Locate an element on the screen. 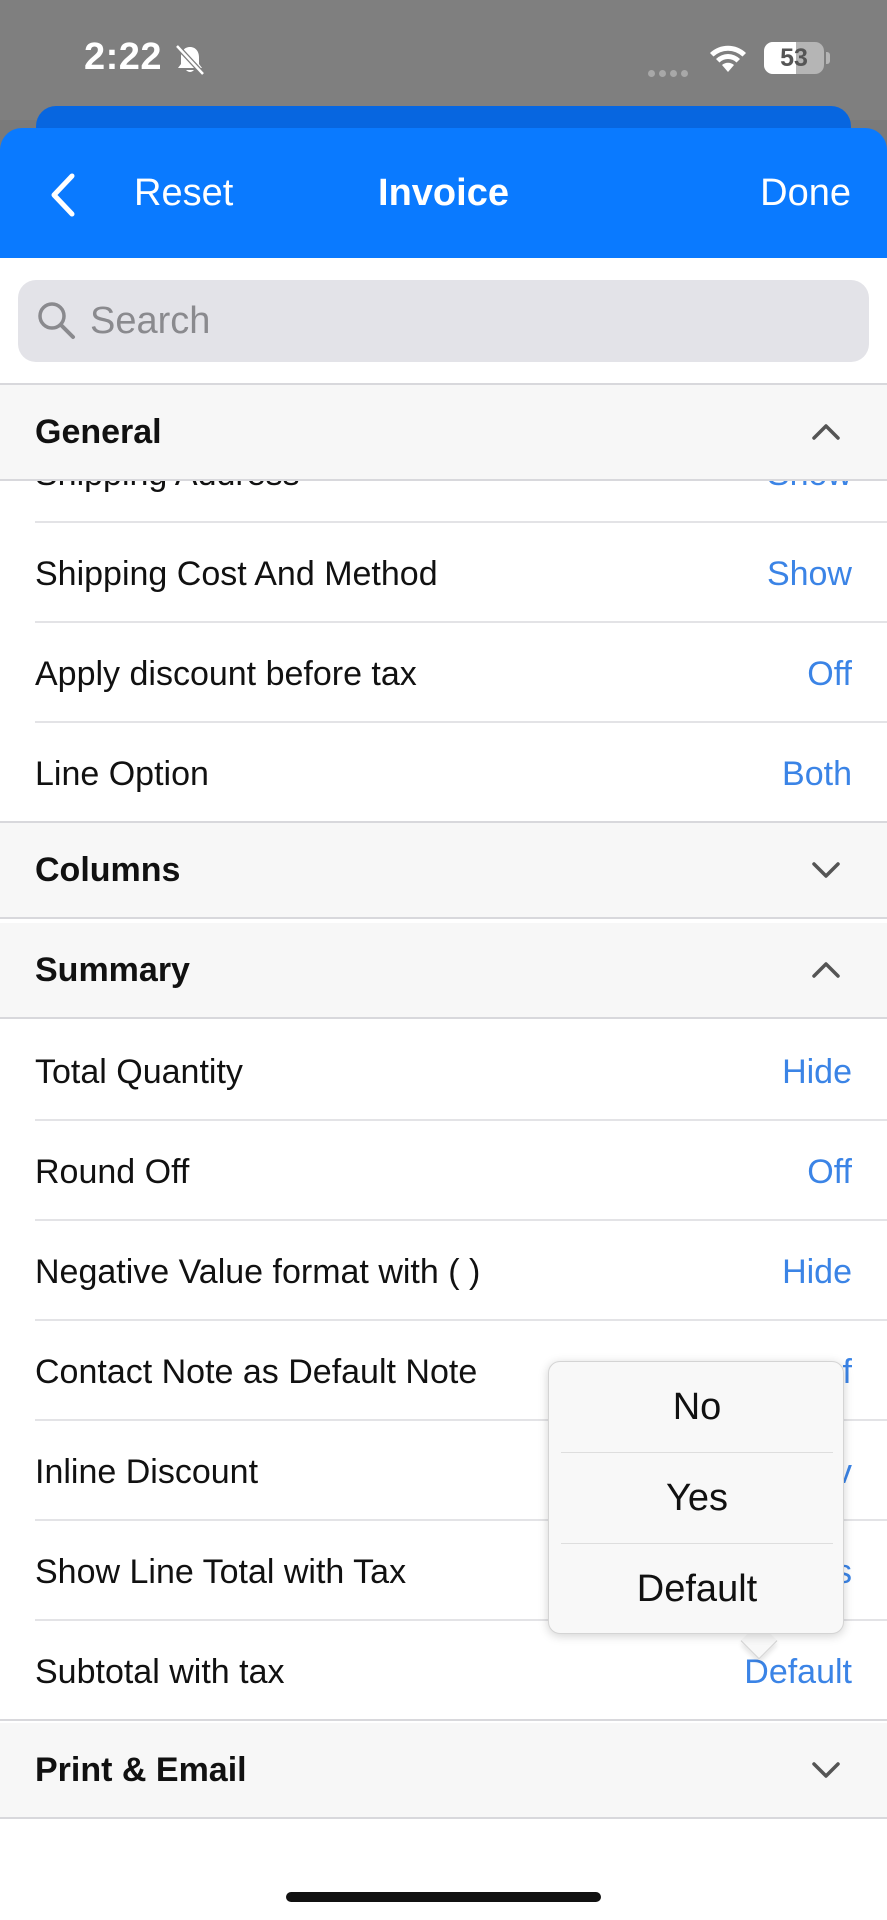  row-round-off: Round Off Off is located at coordinates (443, 1171).